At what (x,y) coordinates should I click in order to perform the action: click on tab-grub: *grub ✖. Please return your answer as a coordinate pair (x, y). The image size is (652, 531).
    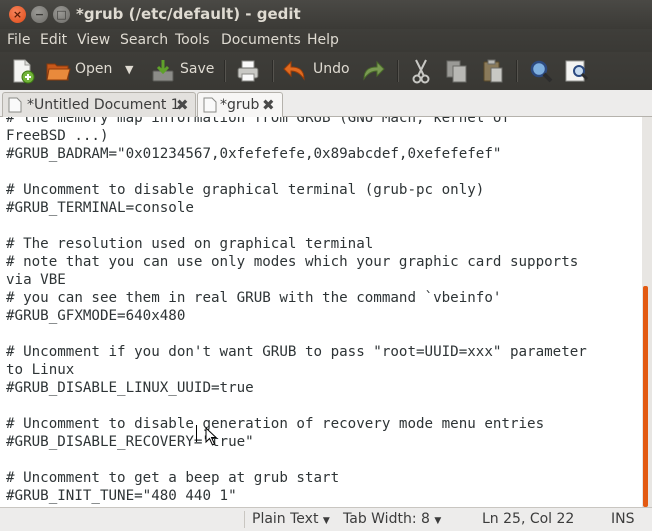
    Looking at the image, I should click on (240, 105).